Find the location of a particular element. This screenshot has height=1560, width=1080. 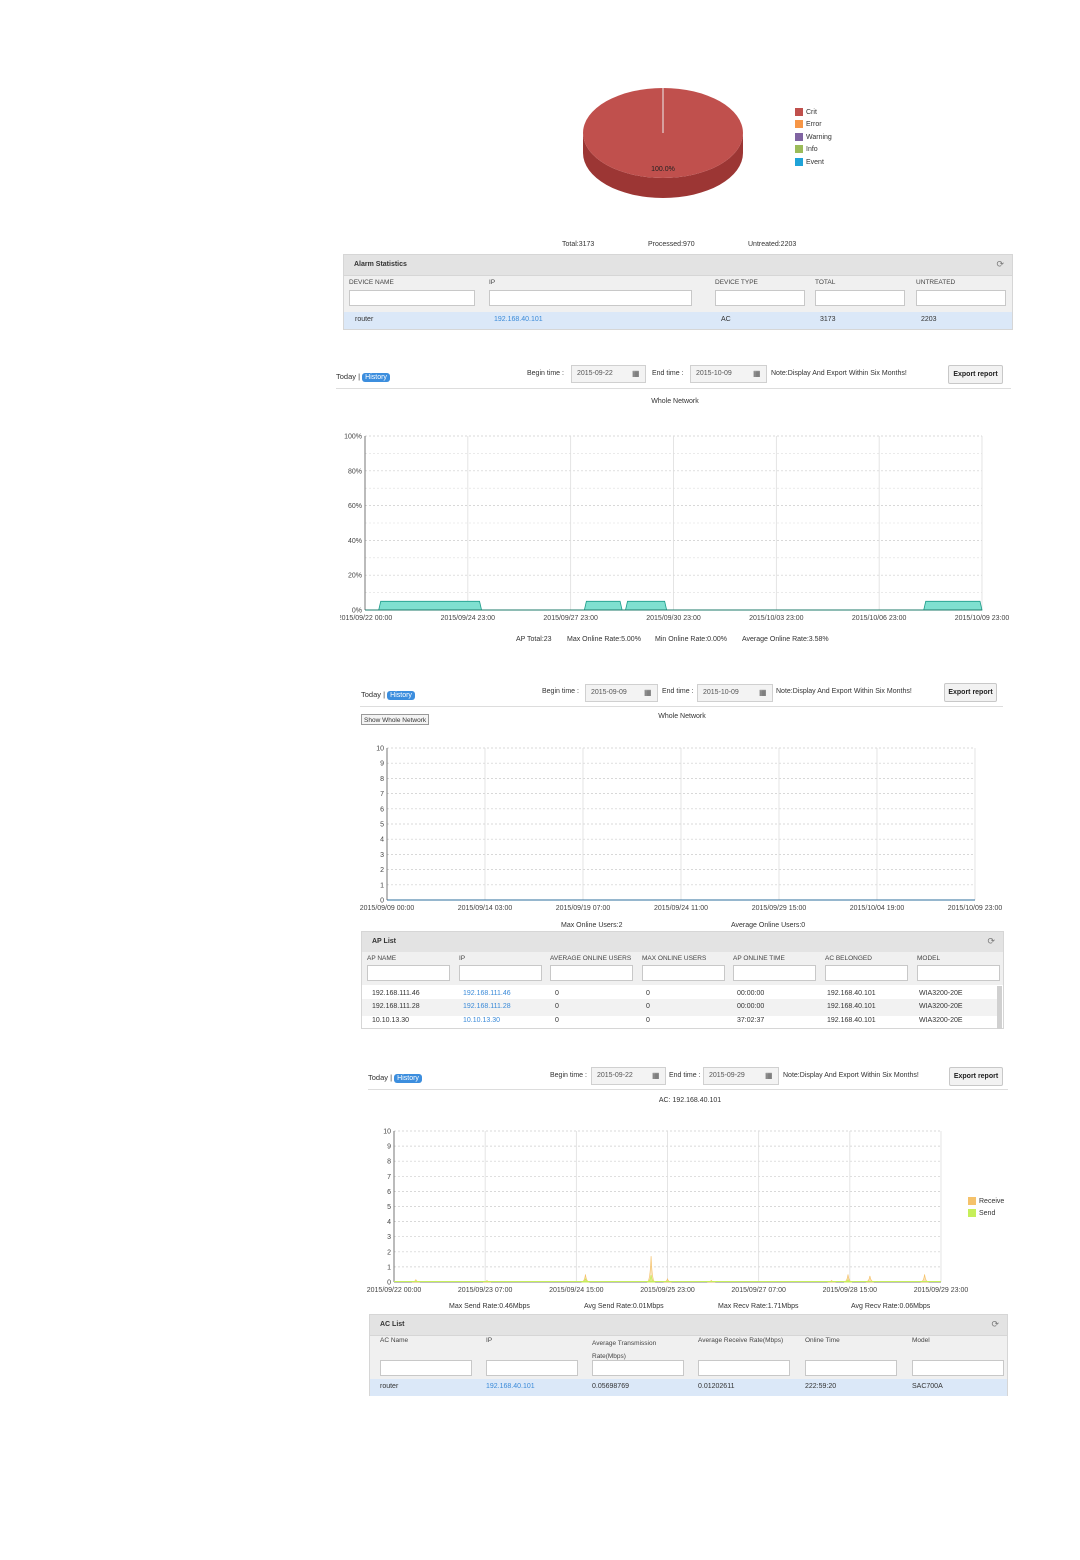

y-tick-label: 20% is located at coordinates (355, 576).